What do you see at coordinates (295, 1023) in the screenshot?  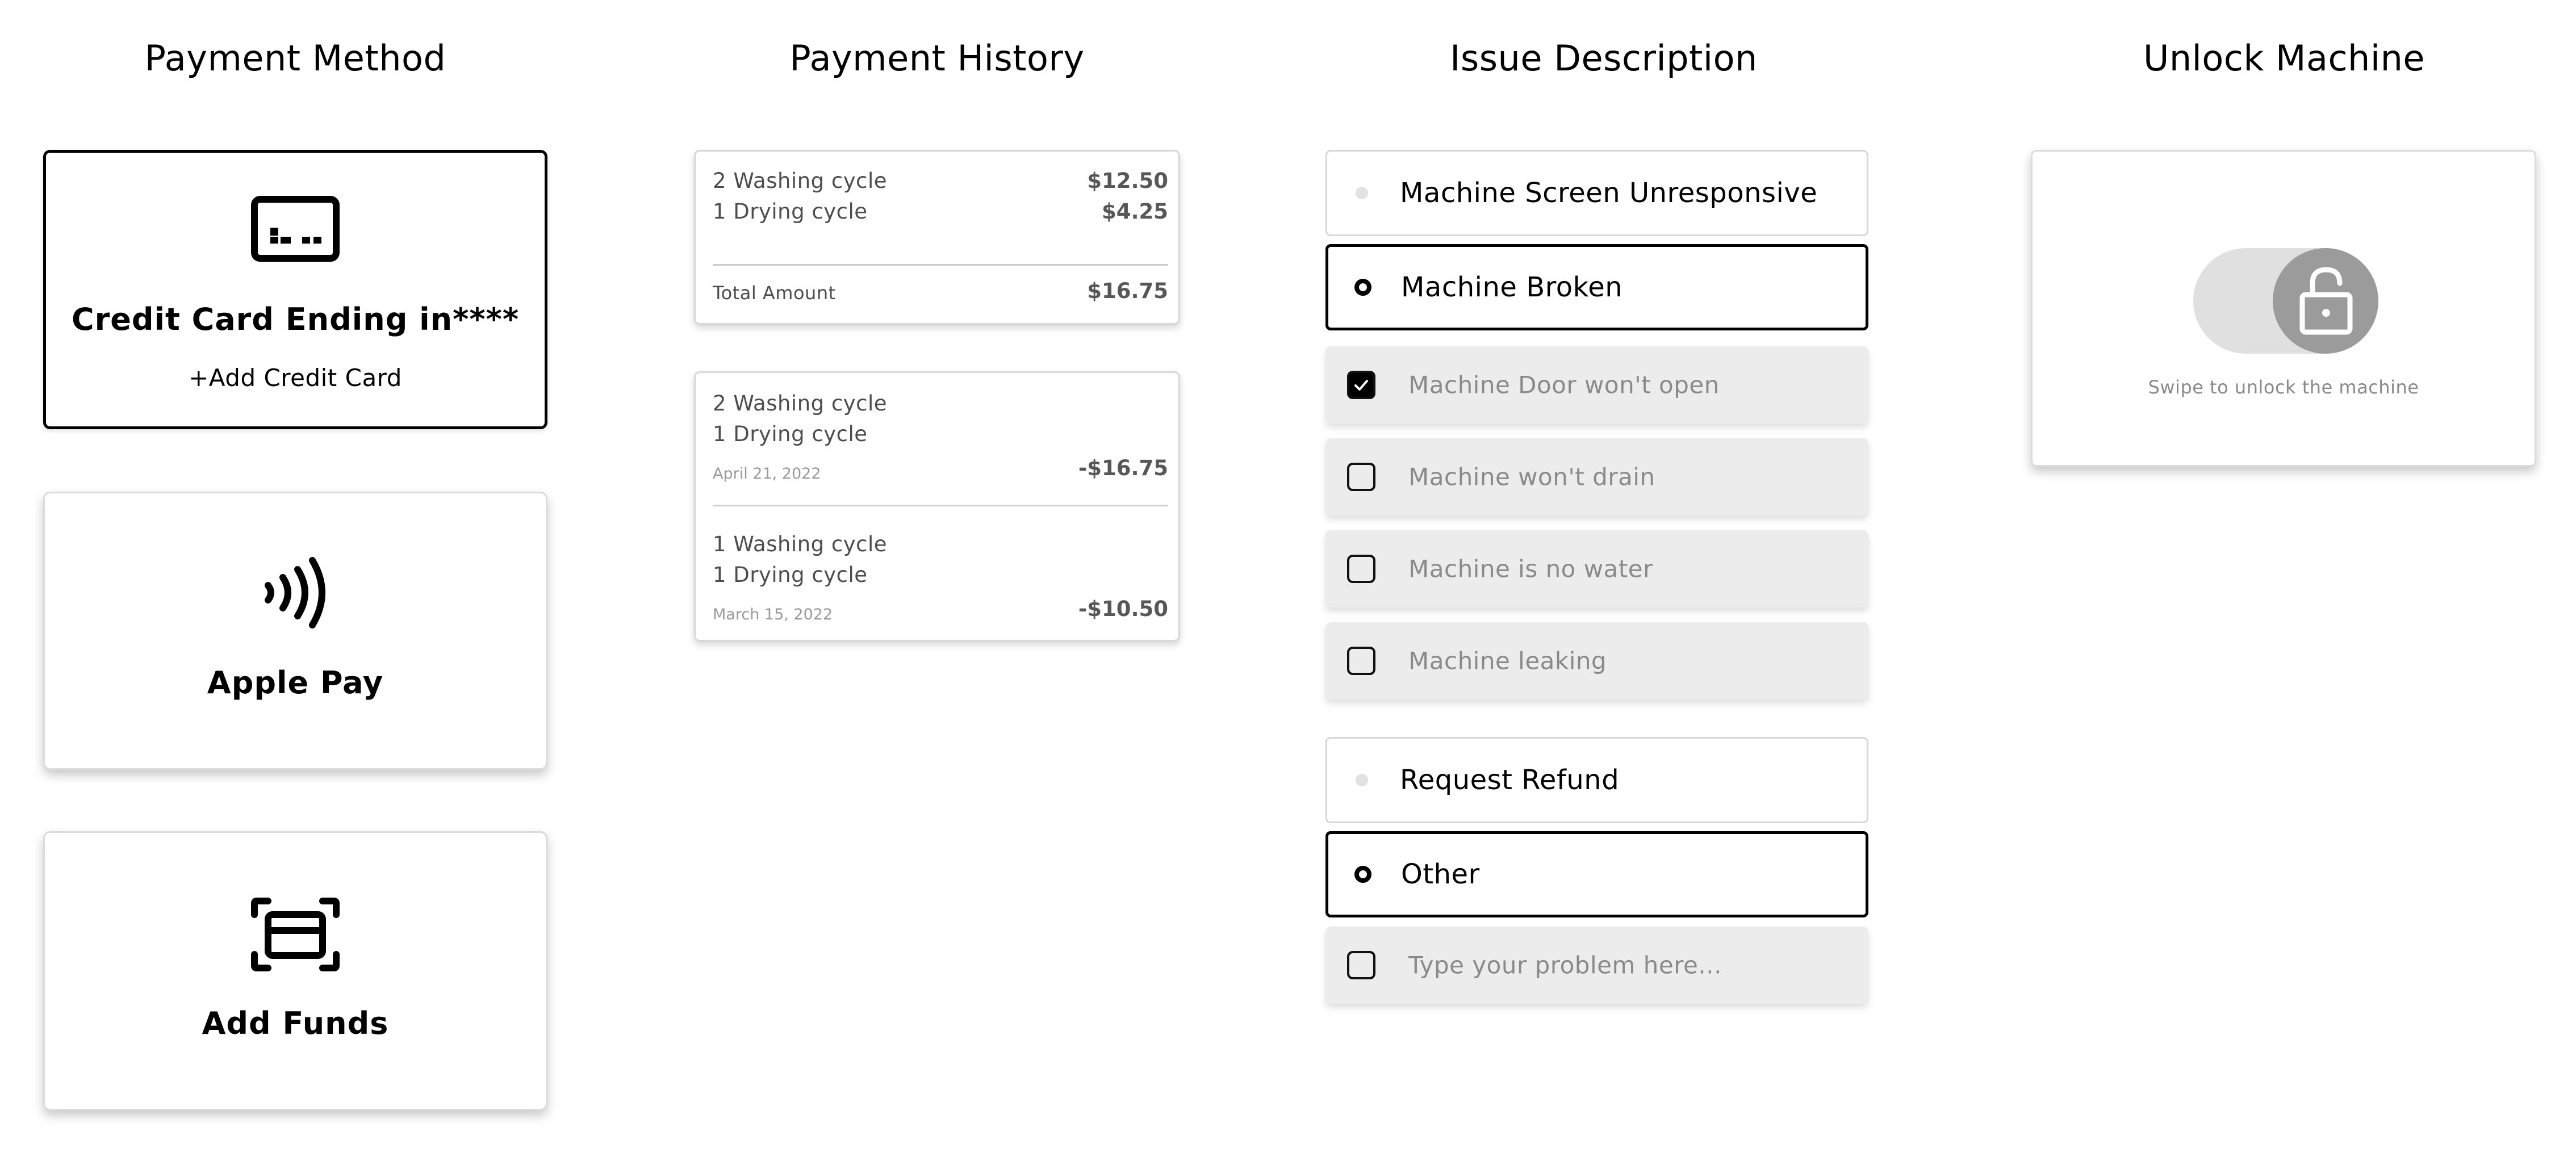 I see `add-funds-title: Add Funds` at bounding box center [295, 1023].